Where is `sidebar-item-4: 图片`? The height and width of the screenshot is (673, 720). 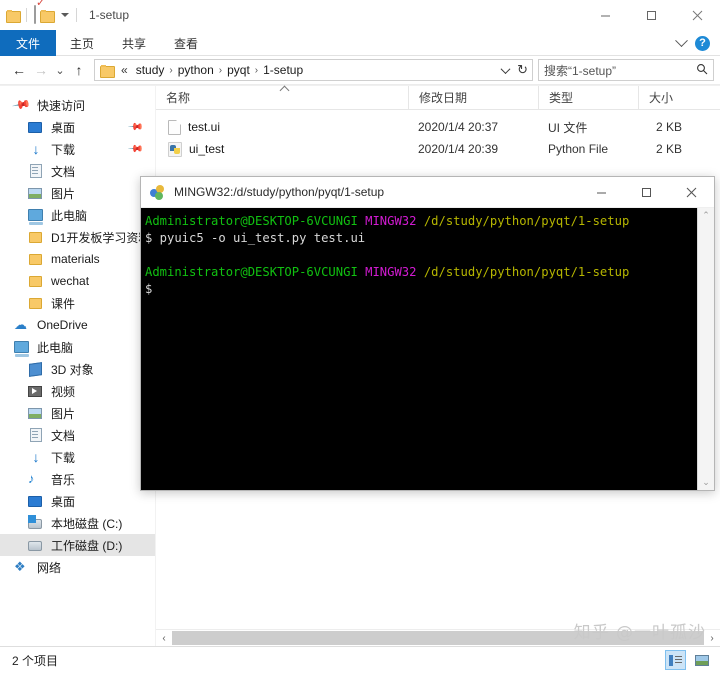 sidebar-item-4: 图片 is located at coordinates (77, 193).